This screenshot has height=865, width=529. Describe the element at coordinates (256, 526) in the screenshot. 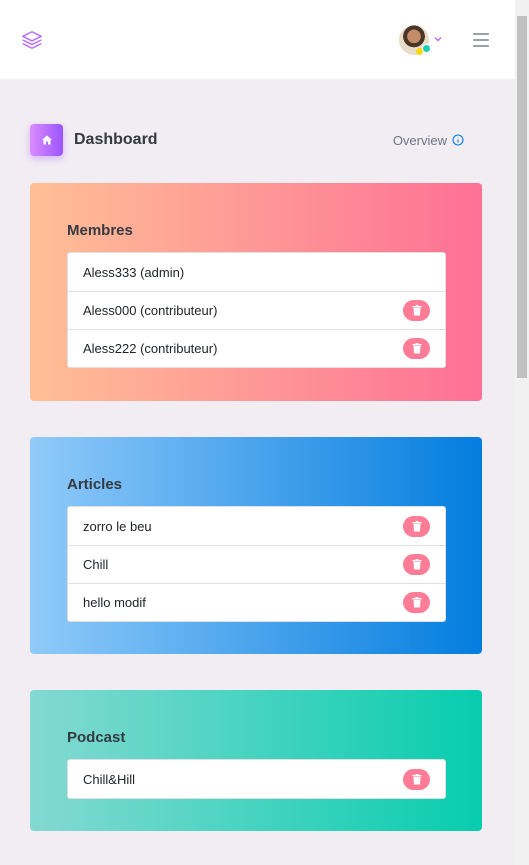

I see `list-item: zorro le beu` at that location.